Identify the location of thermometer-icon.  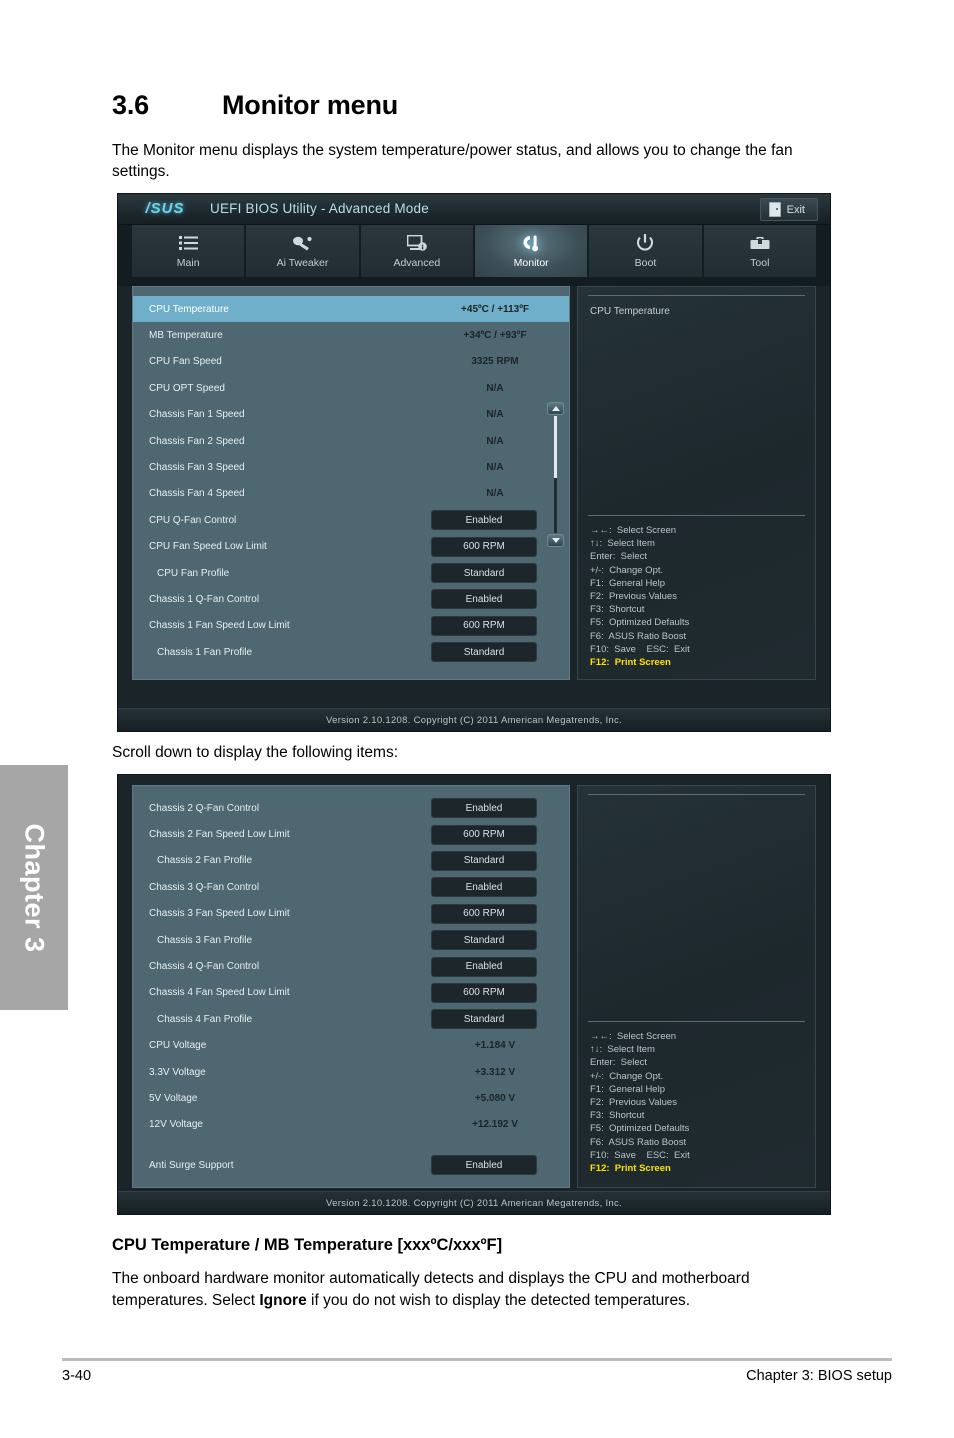
(531, 243).